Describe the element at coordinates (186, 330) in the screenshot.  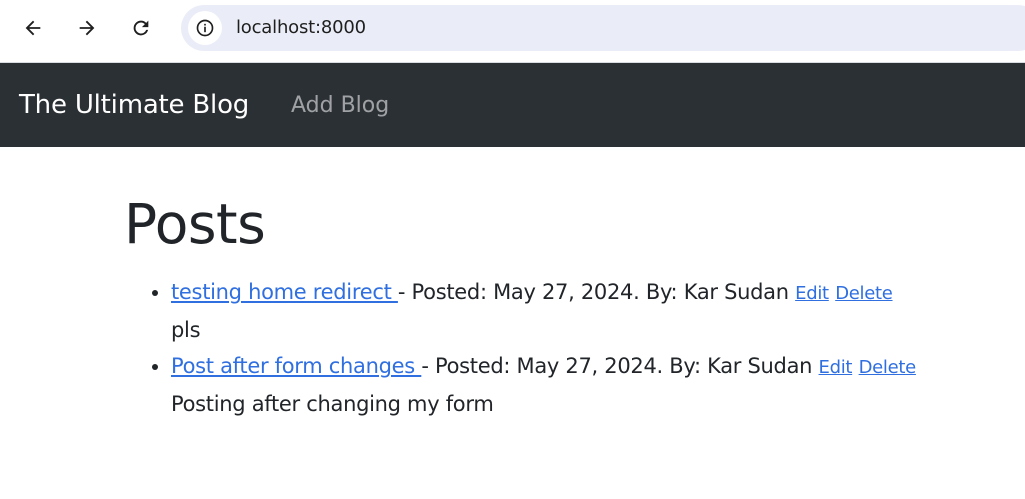
I see `post-body: pls` at that location.